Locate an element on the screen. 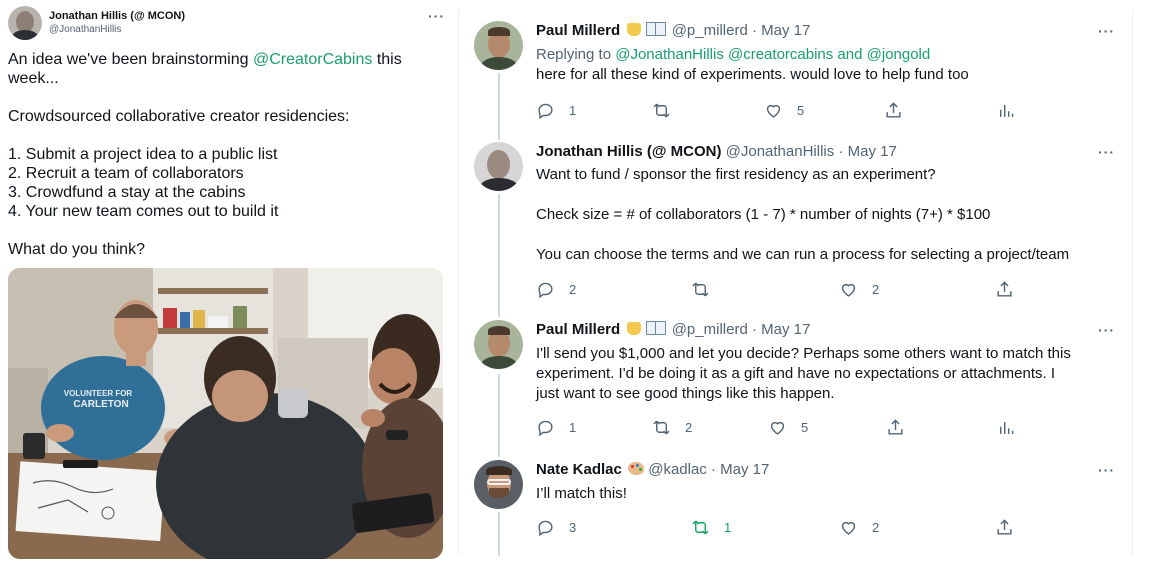  shirt-text: VOLUNTEER FOR is located at coordinates (98, 393).